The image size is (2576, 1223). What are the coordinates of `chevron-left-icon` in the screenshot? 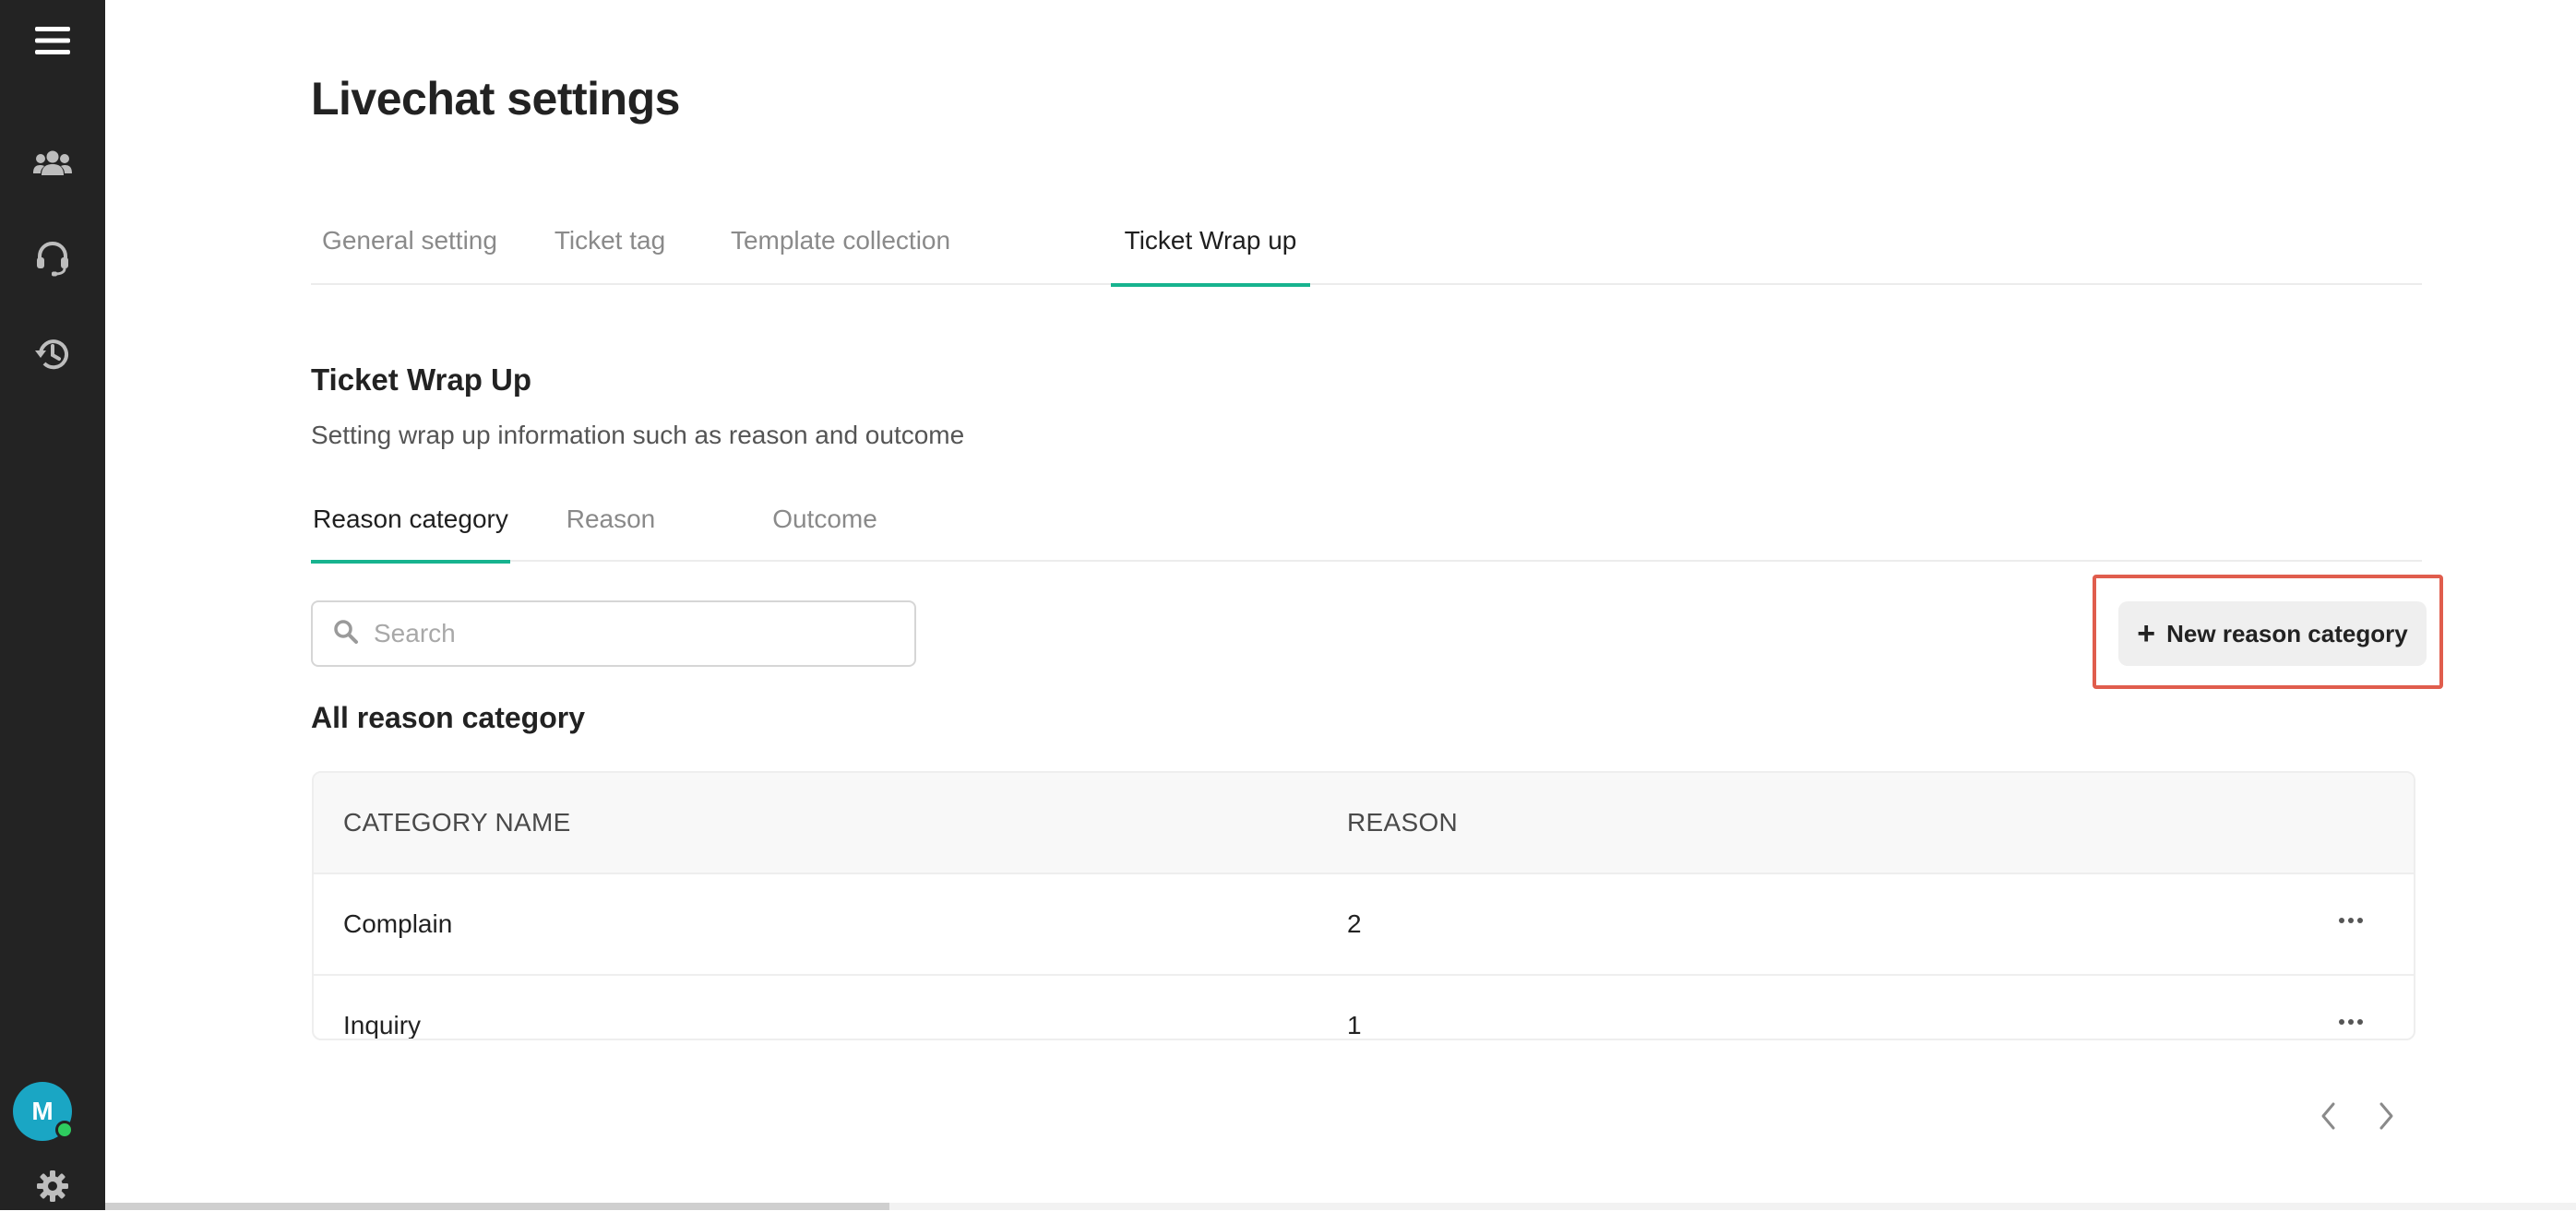 It's located at (2329, 1118).